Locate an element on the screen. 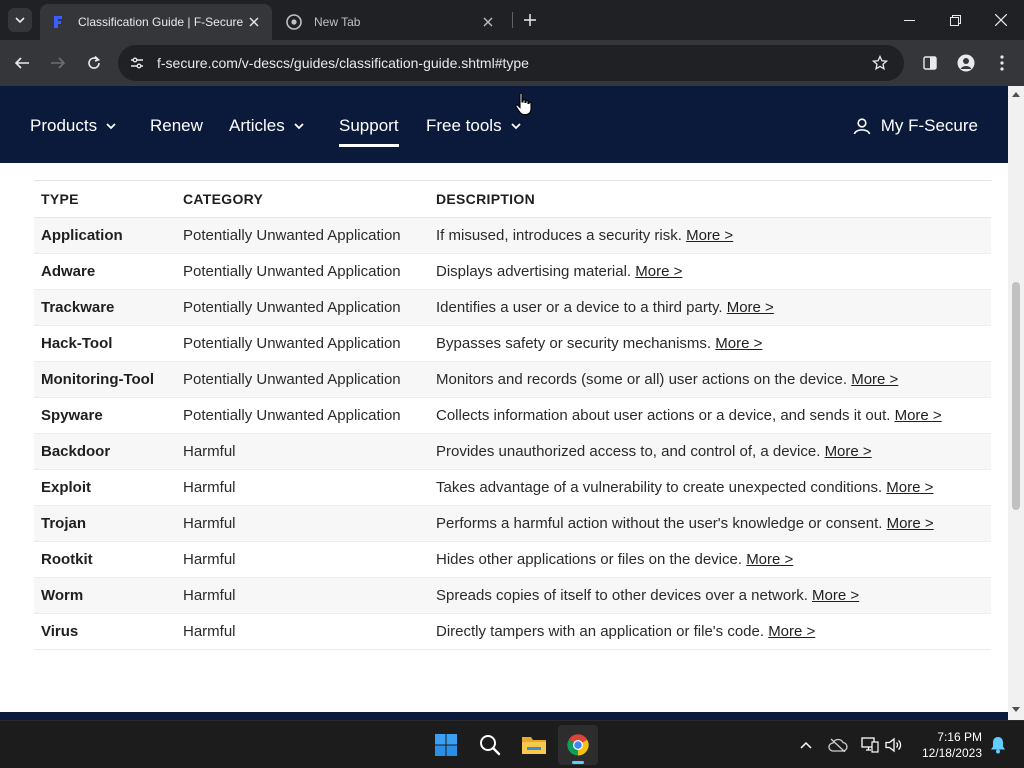 The height and width of the screenshot is (768, 1024). close-icon is located at coordinates (1001, 20).